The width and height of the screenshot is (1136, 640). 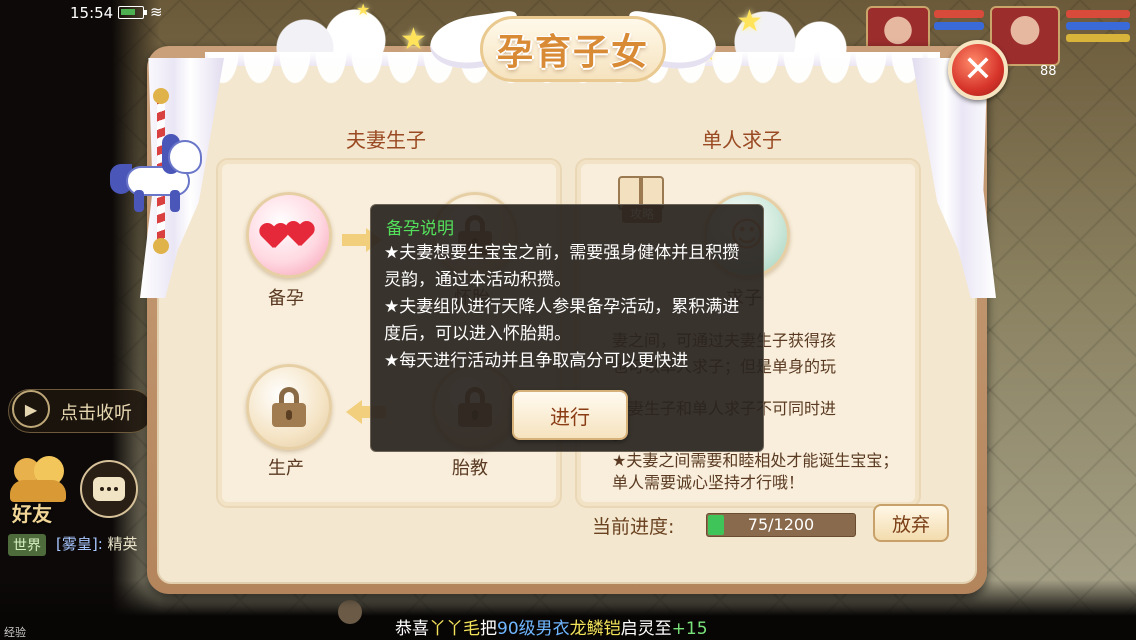 I want to click on close-x-icon: ✕, so click(x=978, y=69).